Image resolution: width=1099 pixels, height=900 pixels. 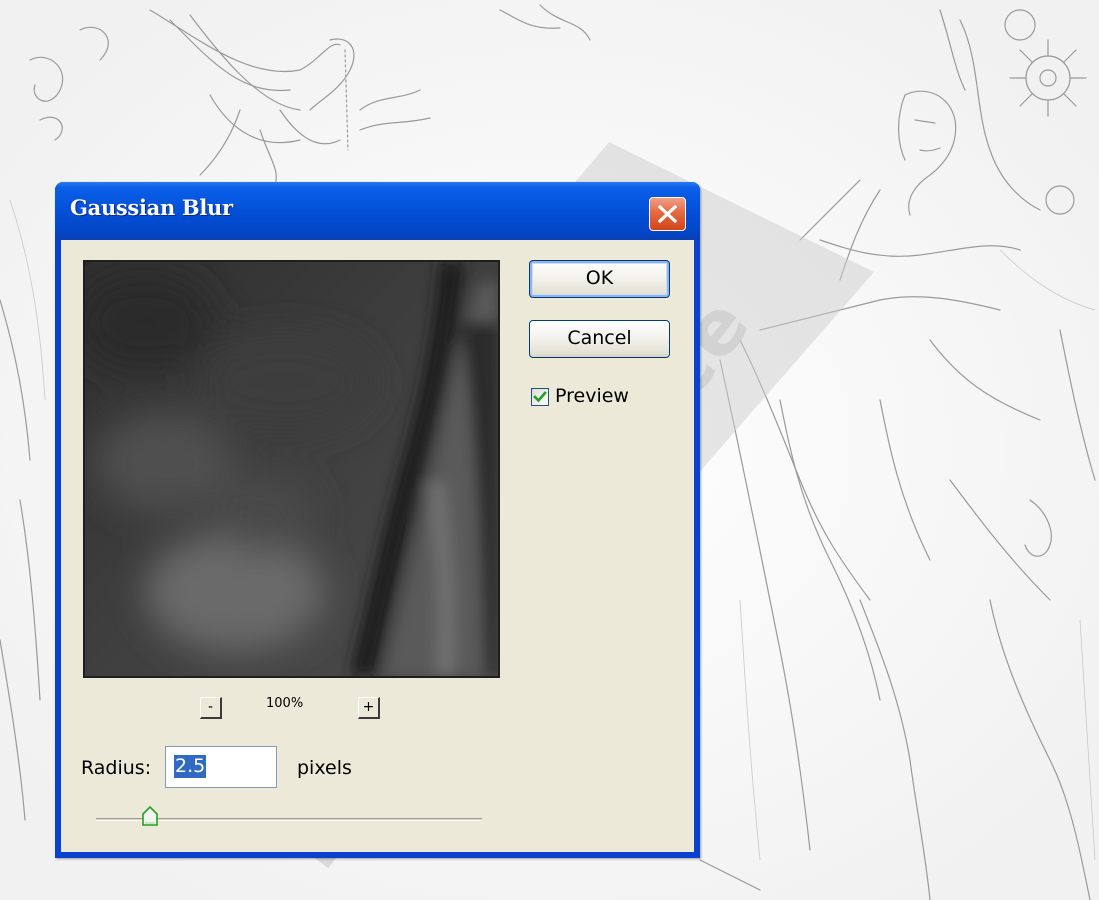 I want to click on close-icon, so click(x=667, y=214).